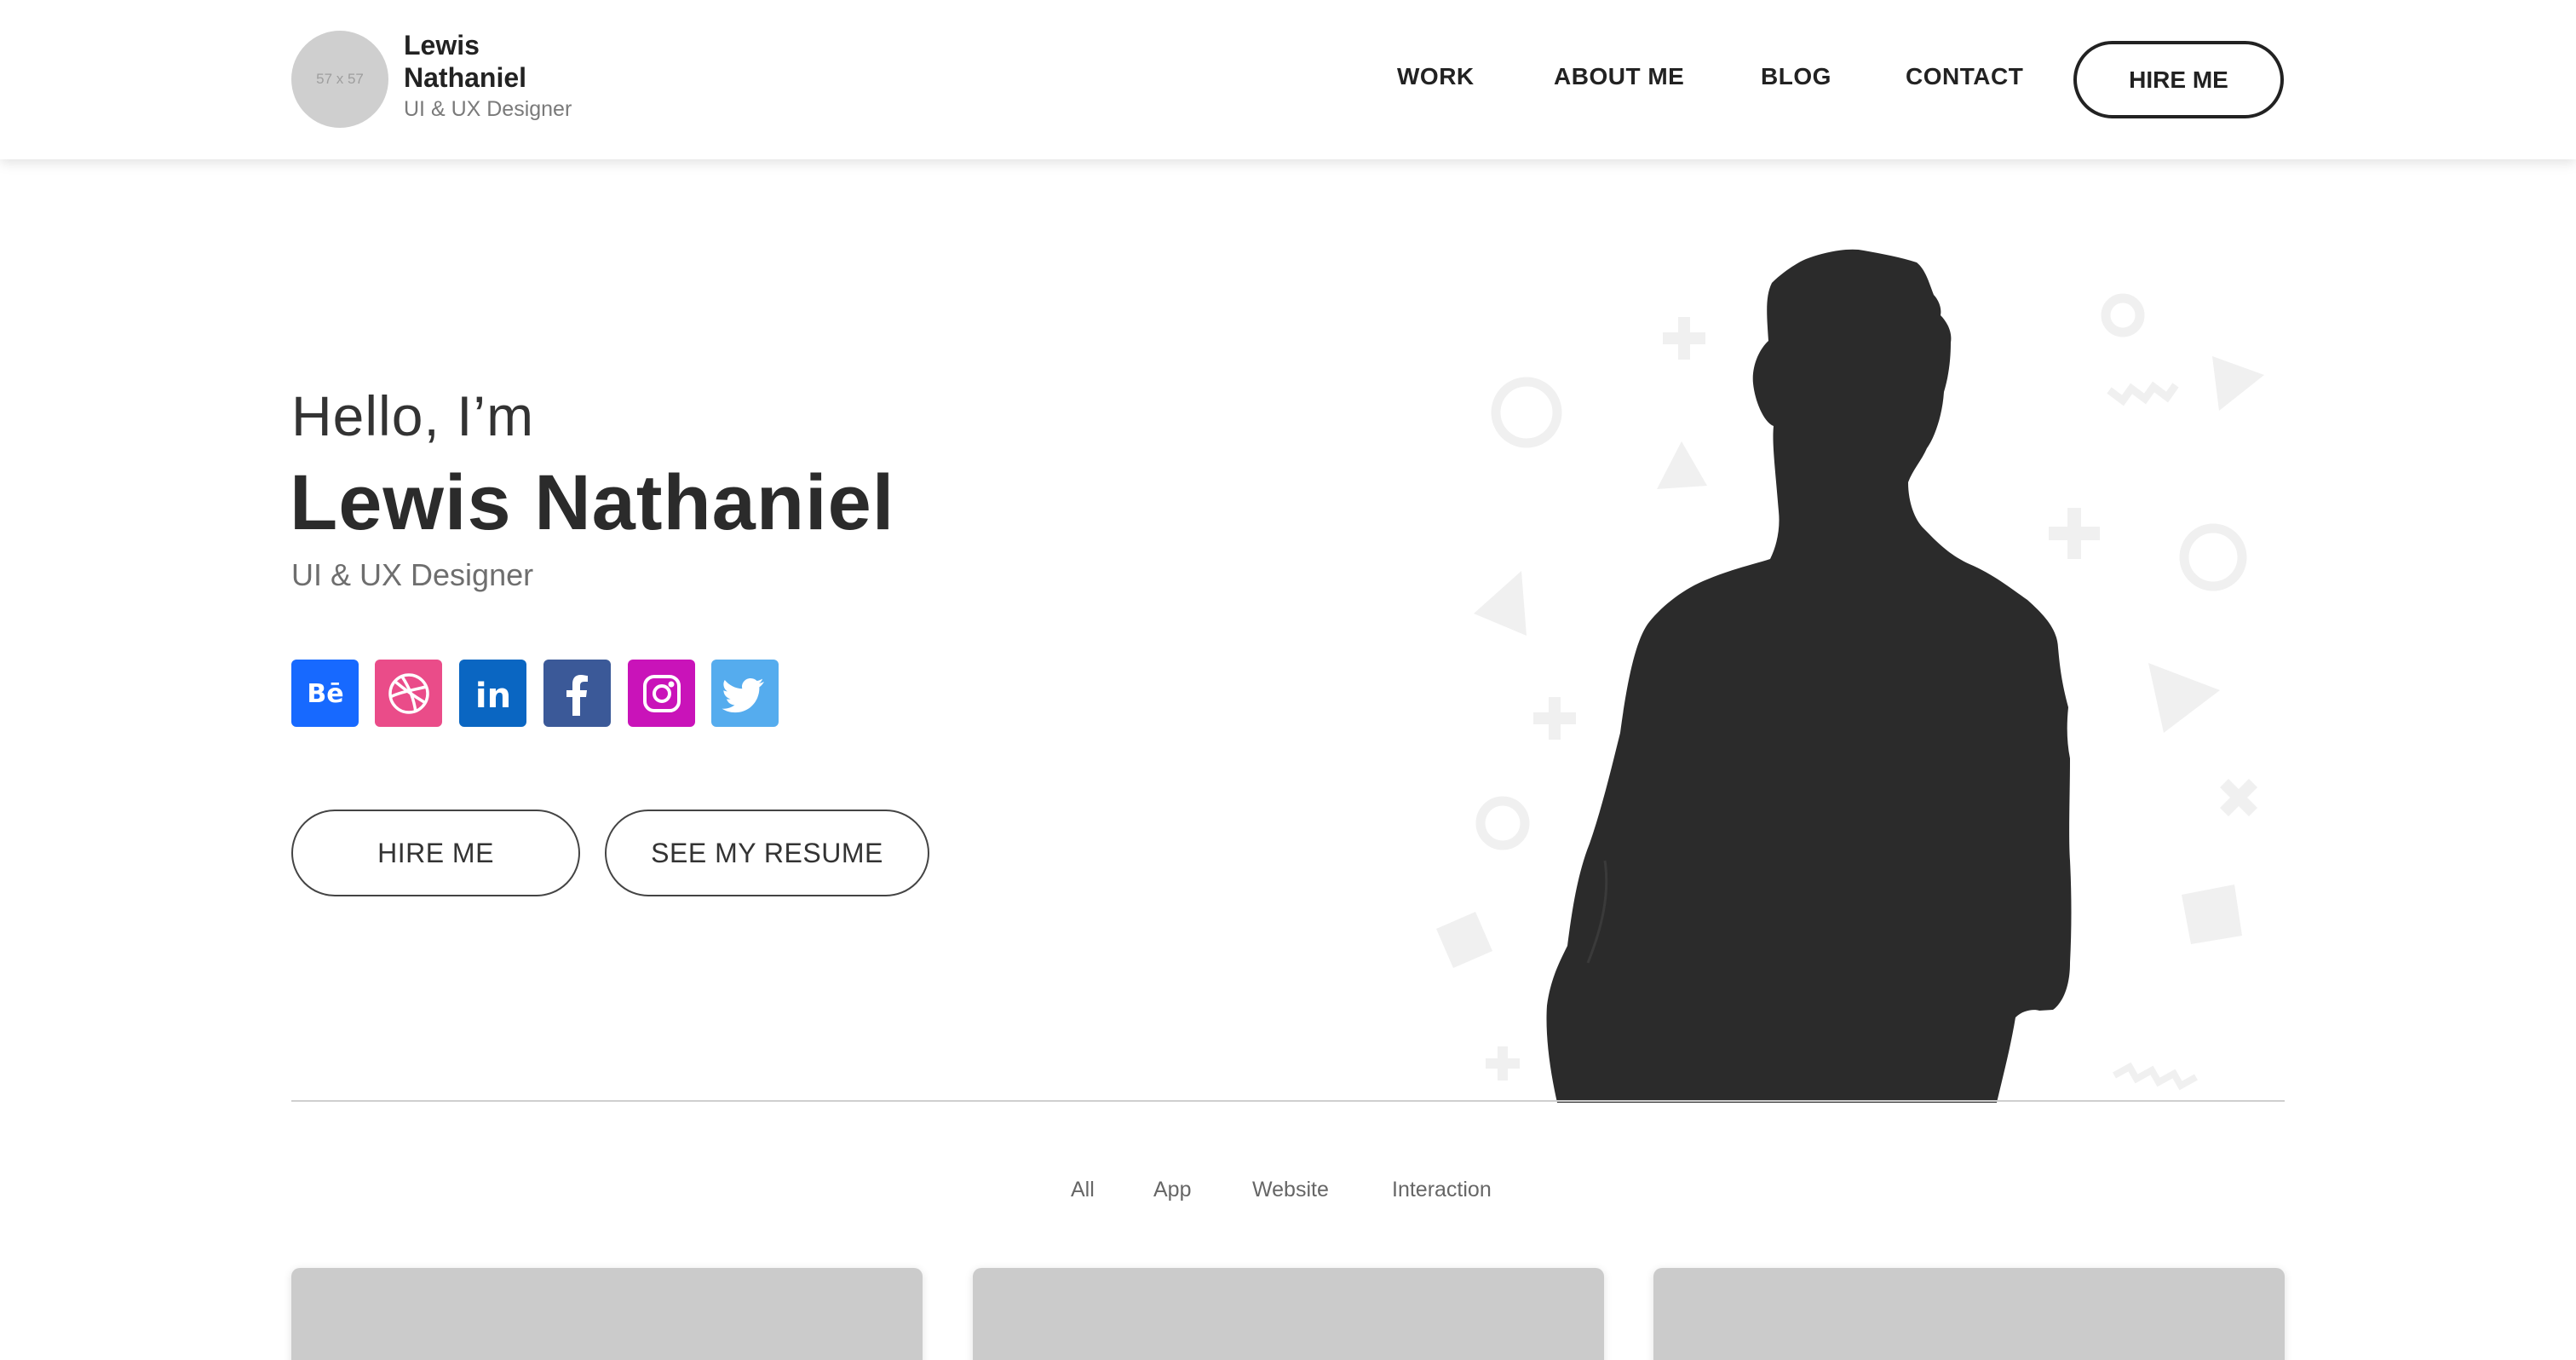 This screenshot has width=2576, height=1360. Describe the element at coordinates (413, 574) in the screenshot. I see `hero-role: UI & UX Designer` at that location.